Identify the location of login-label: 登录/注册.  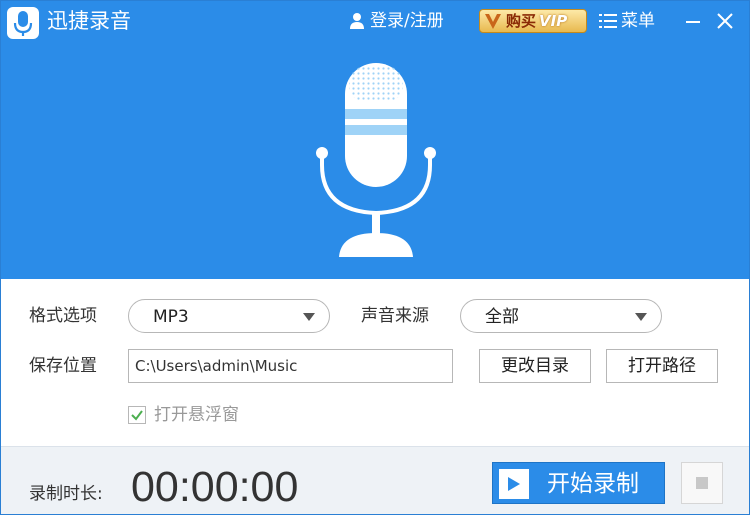
(407, 21).